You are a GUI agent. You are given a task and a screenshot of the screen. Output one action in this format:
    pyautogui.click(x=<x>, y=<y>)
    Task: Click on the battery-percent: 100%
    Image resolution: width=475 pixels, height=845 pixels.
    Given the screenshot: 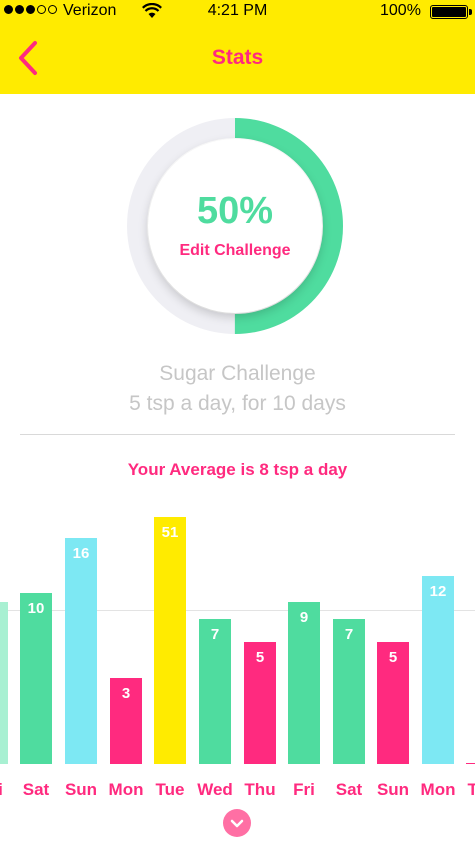 What is the action you would take?
    pyautogui.click(x=400, y=10)
    